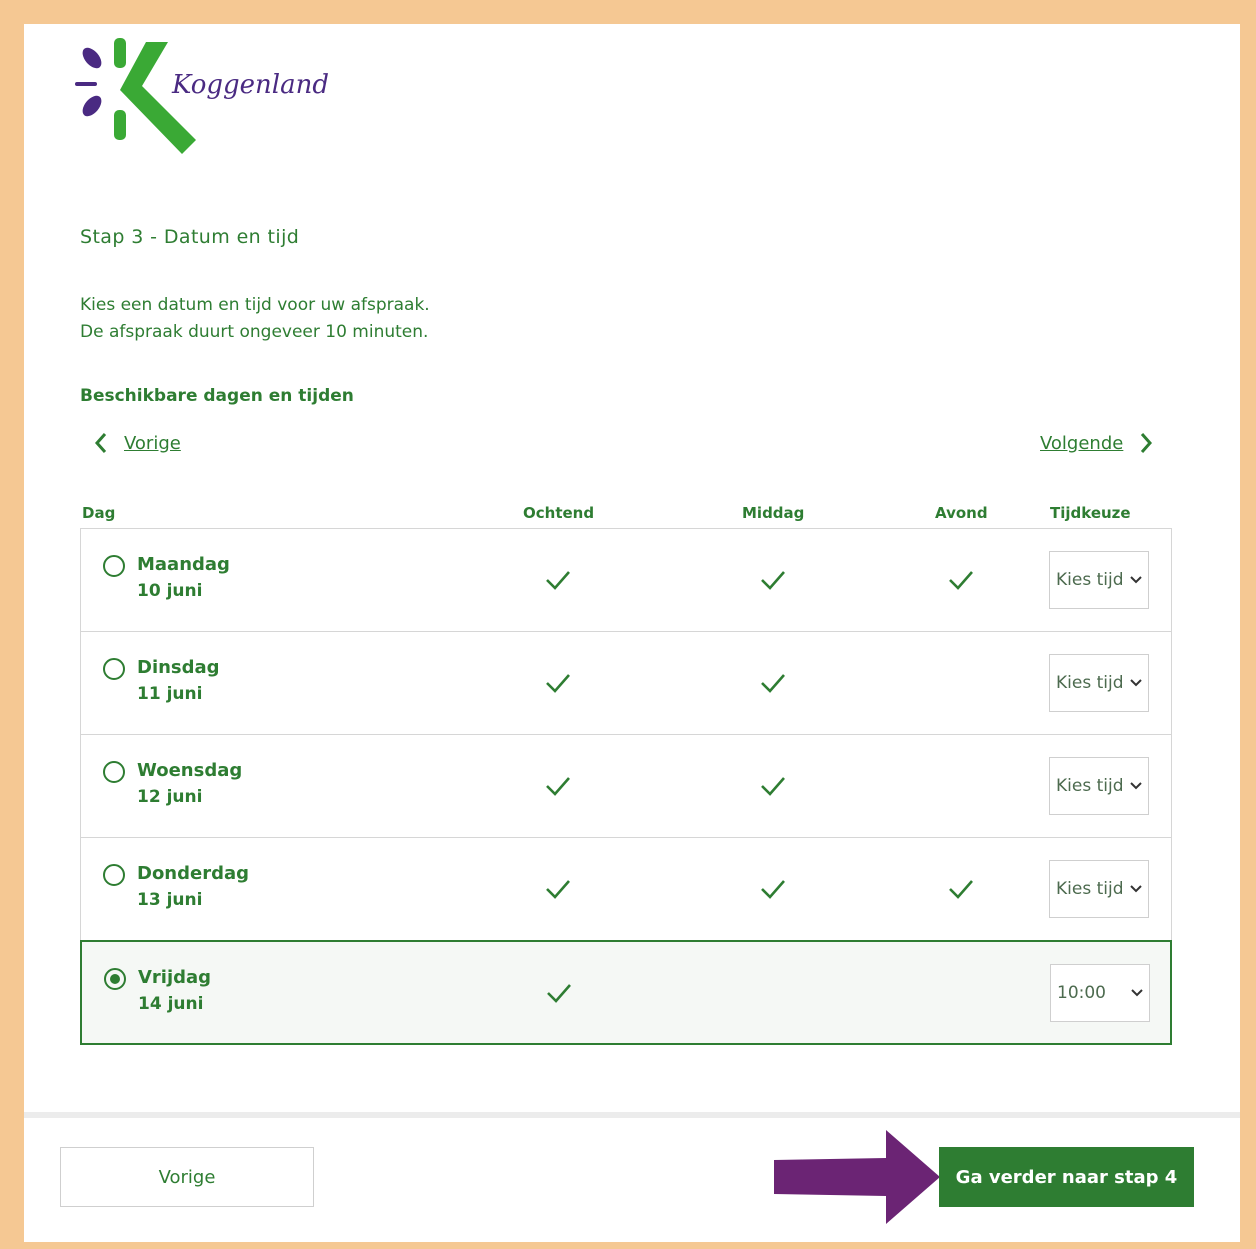  What do you see at coordinates (1066, 1177) in the screenshot?
I see `continue-step-4-button: Ga verder naar stap 4` at bounding box center [1066, 1177].